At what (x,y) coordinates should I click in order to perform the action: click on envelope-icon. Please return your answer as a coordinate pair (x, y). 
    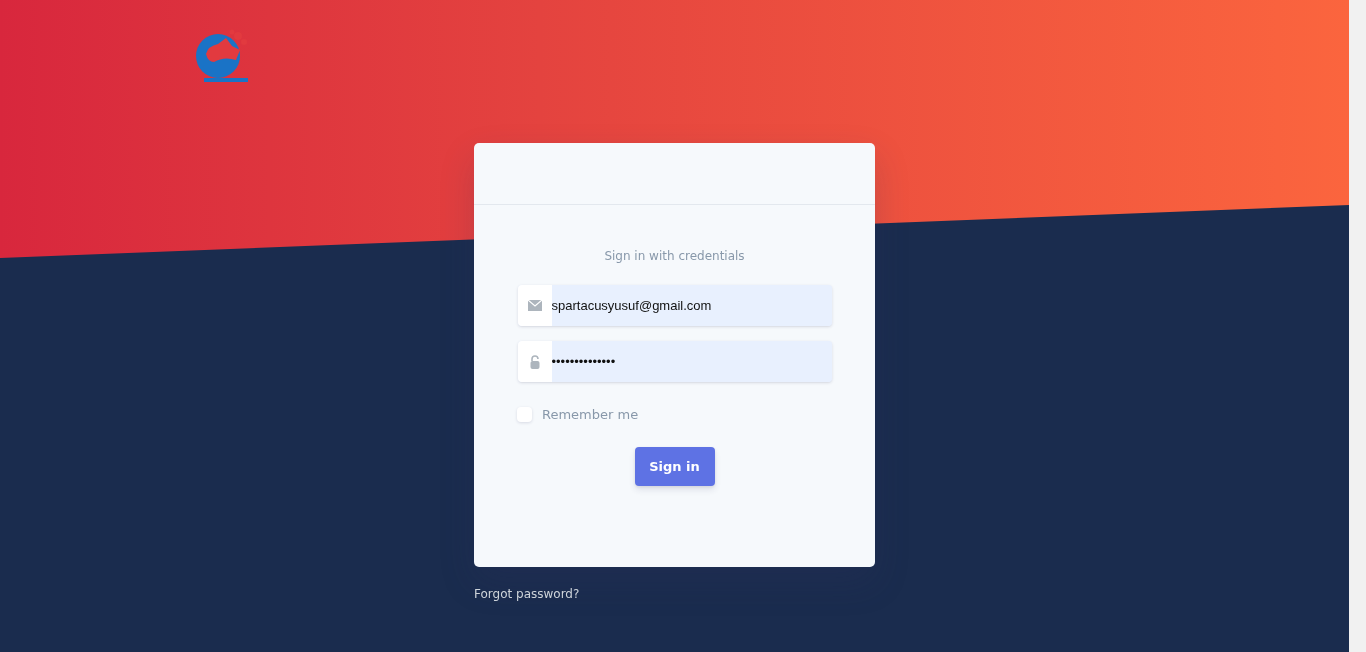
    Looking at the image, I should click on (534, 305).